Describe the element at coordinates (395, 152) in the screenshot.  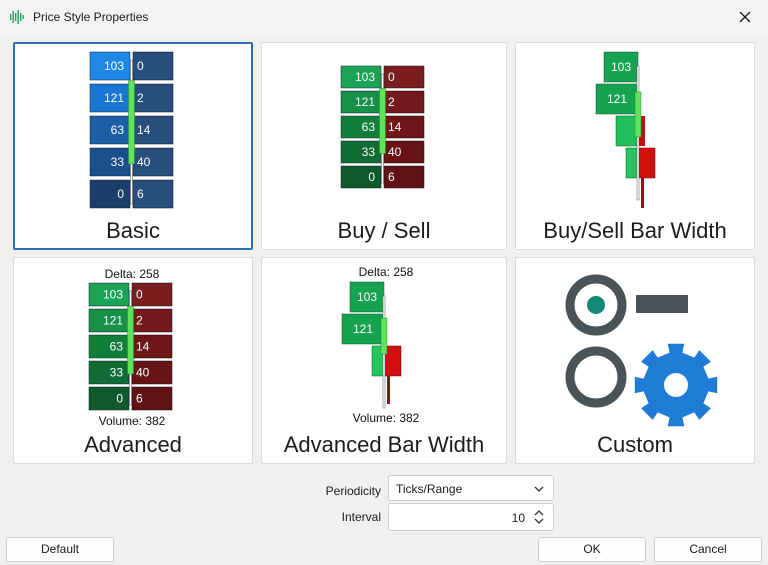
I see `buy-sell-ask-value: 40` at that location.